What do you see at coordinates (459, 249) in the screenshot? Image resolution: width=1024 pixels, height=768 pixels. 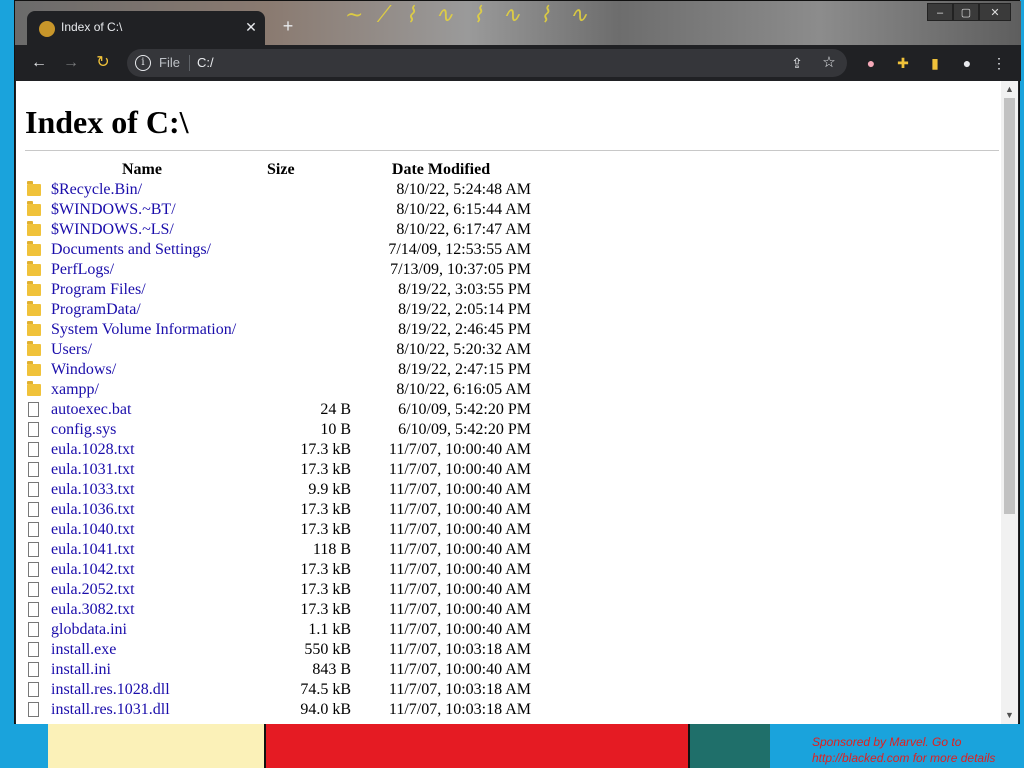 I see `row-date-modified: 7/14/09, 12:53:55 AM` at bounding box center [459, 249].